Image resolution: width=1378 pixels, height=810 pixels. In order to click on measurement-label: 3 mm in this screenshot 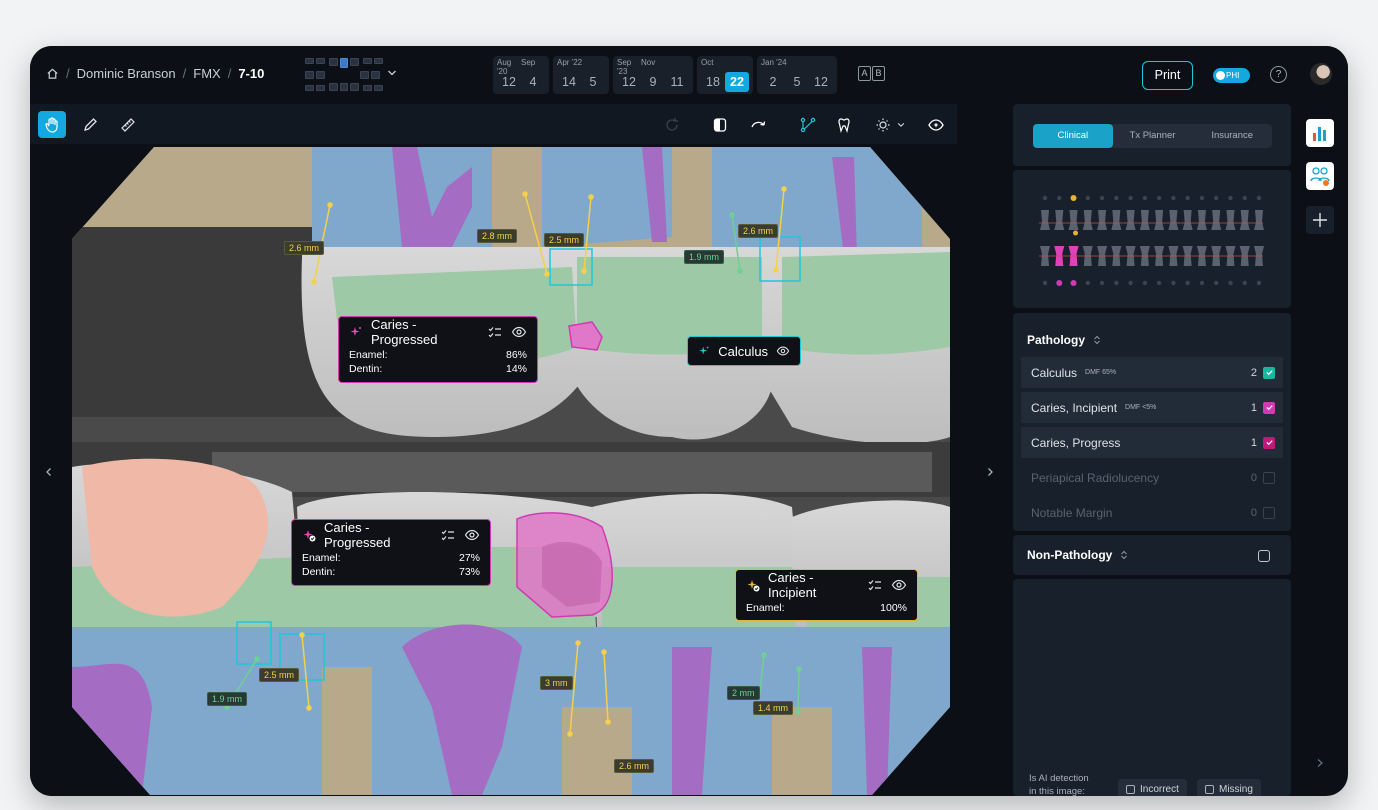, I will do `click(556, 683)`.